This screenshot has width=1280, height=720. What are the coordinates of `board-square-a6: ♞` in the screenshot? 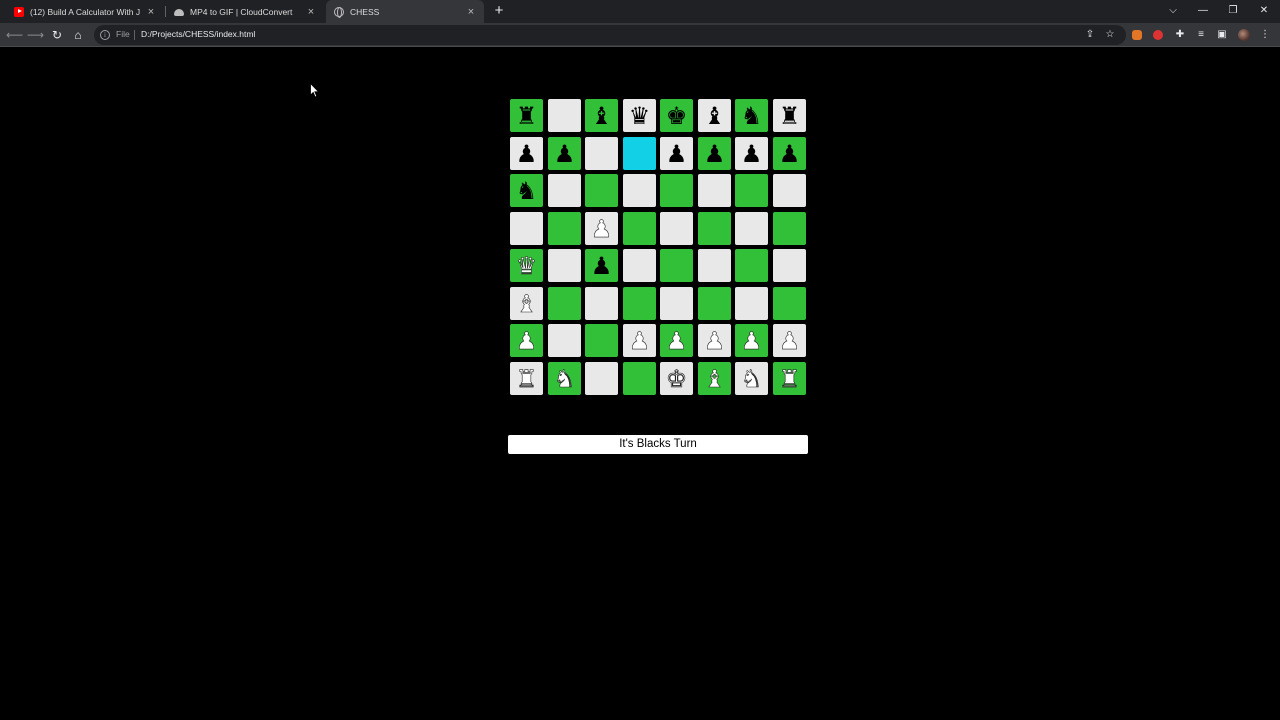 It's located at (526, 190).